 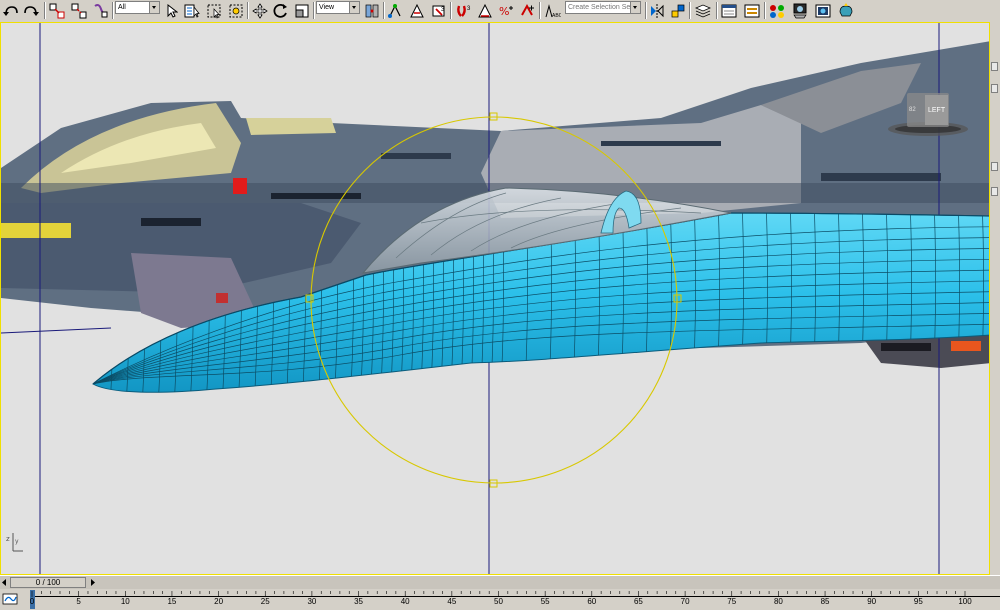 I want to click on snaps-toggle-icon: 3, so click(x=439, y=10).